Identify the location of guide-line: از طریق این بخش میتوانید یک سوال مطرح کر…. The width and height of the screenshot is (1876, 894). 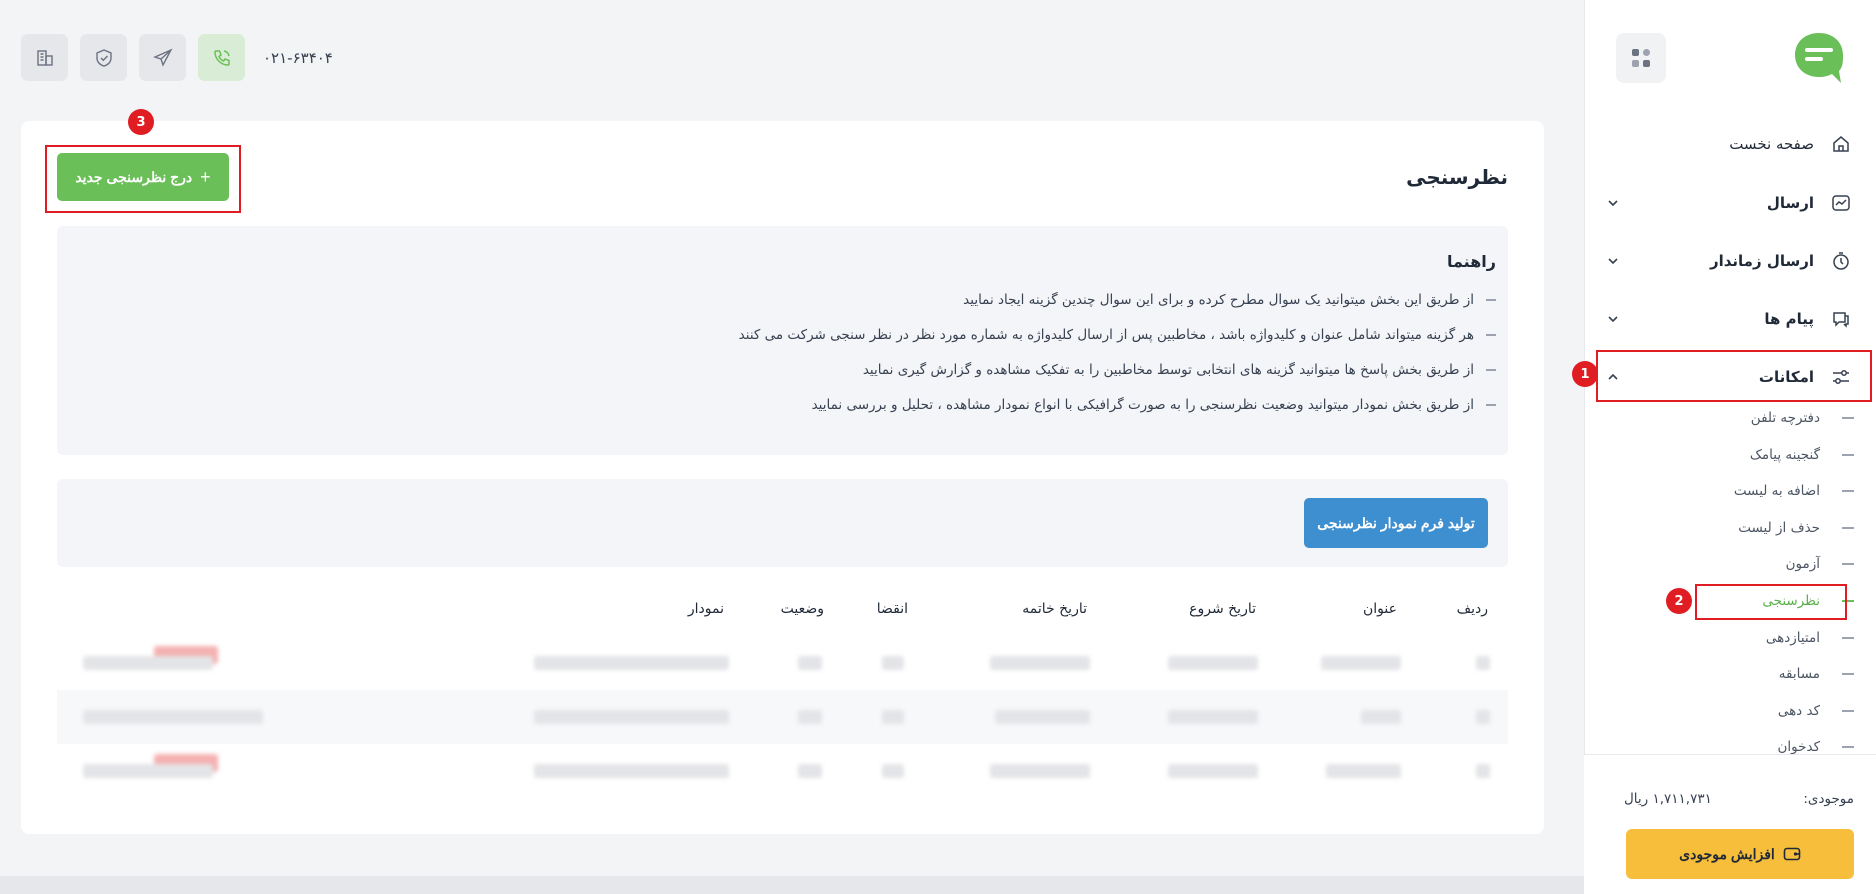
(1229, 300).